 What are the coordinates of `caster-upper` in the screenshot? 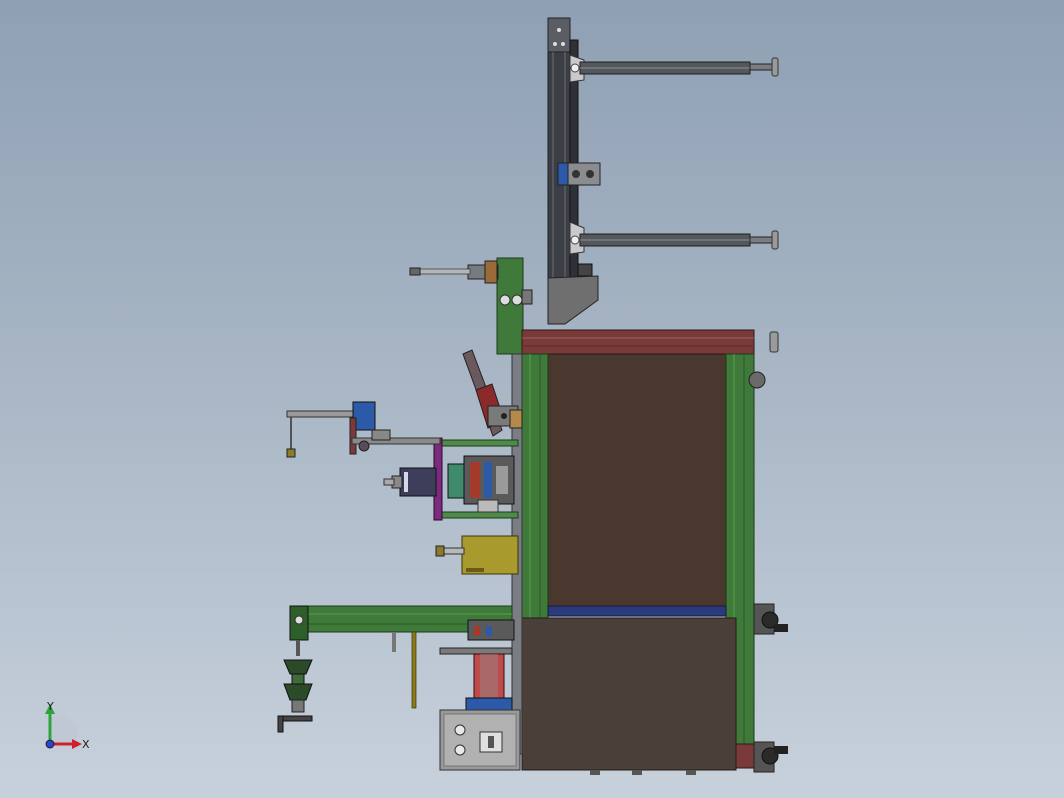 It's located at (770, 619).